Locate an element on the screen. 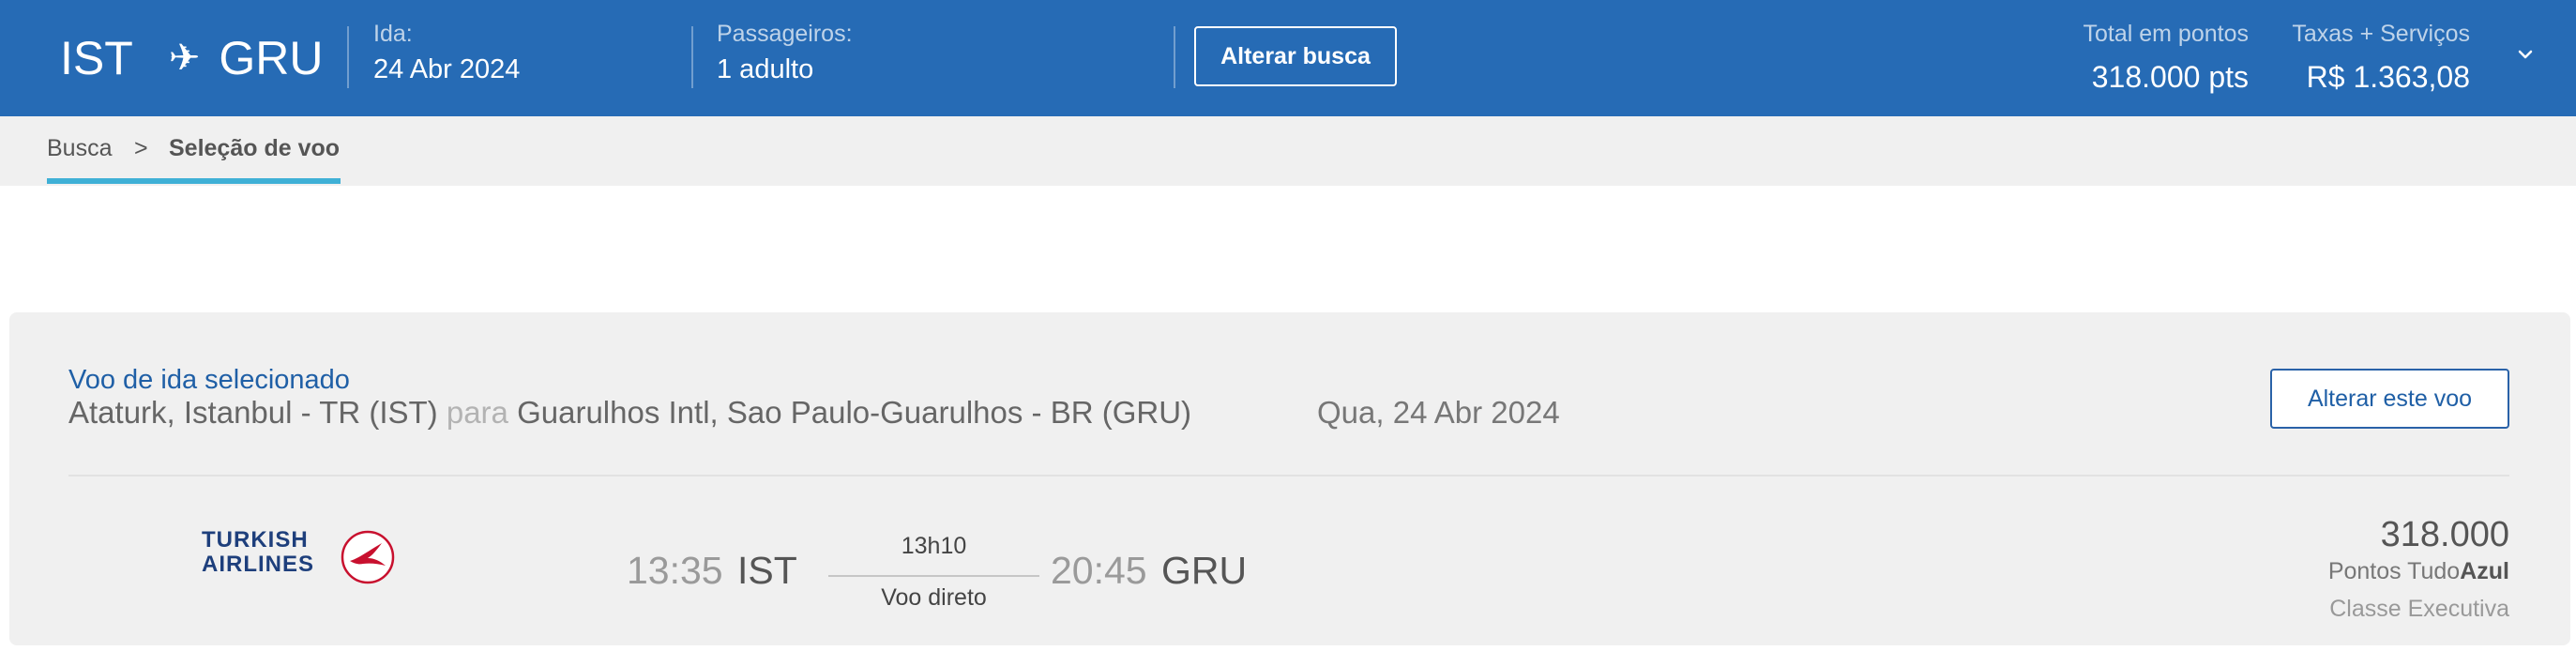 The height and width of the screenshot is (651, 2576). taxes-label: Taxas + Serviços is located at coordinates (2381, 34).